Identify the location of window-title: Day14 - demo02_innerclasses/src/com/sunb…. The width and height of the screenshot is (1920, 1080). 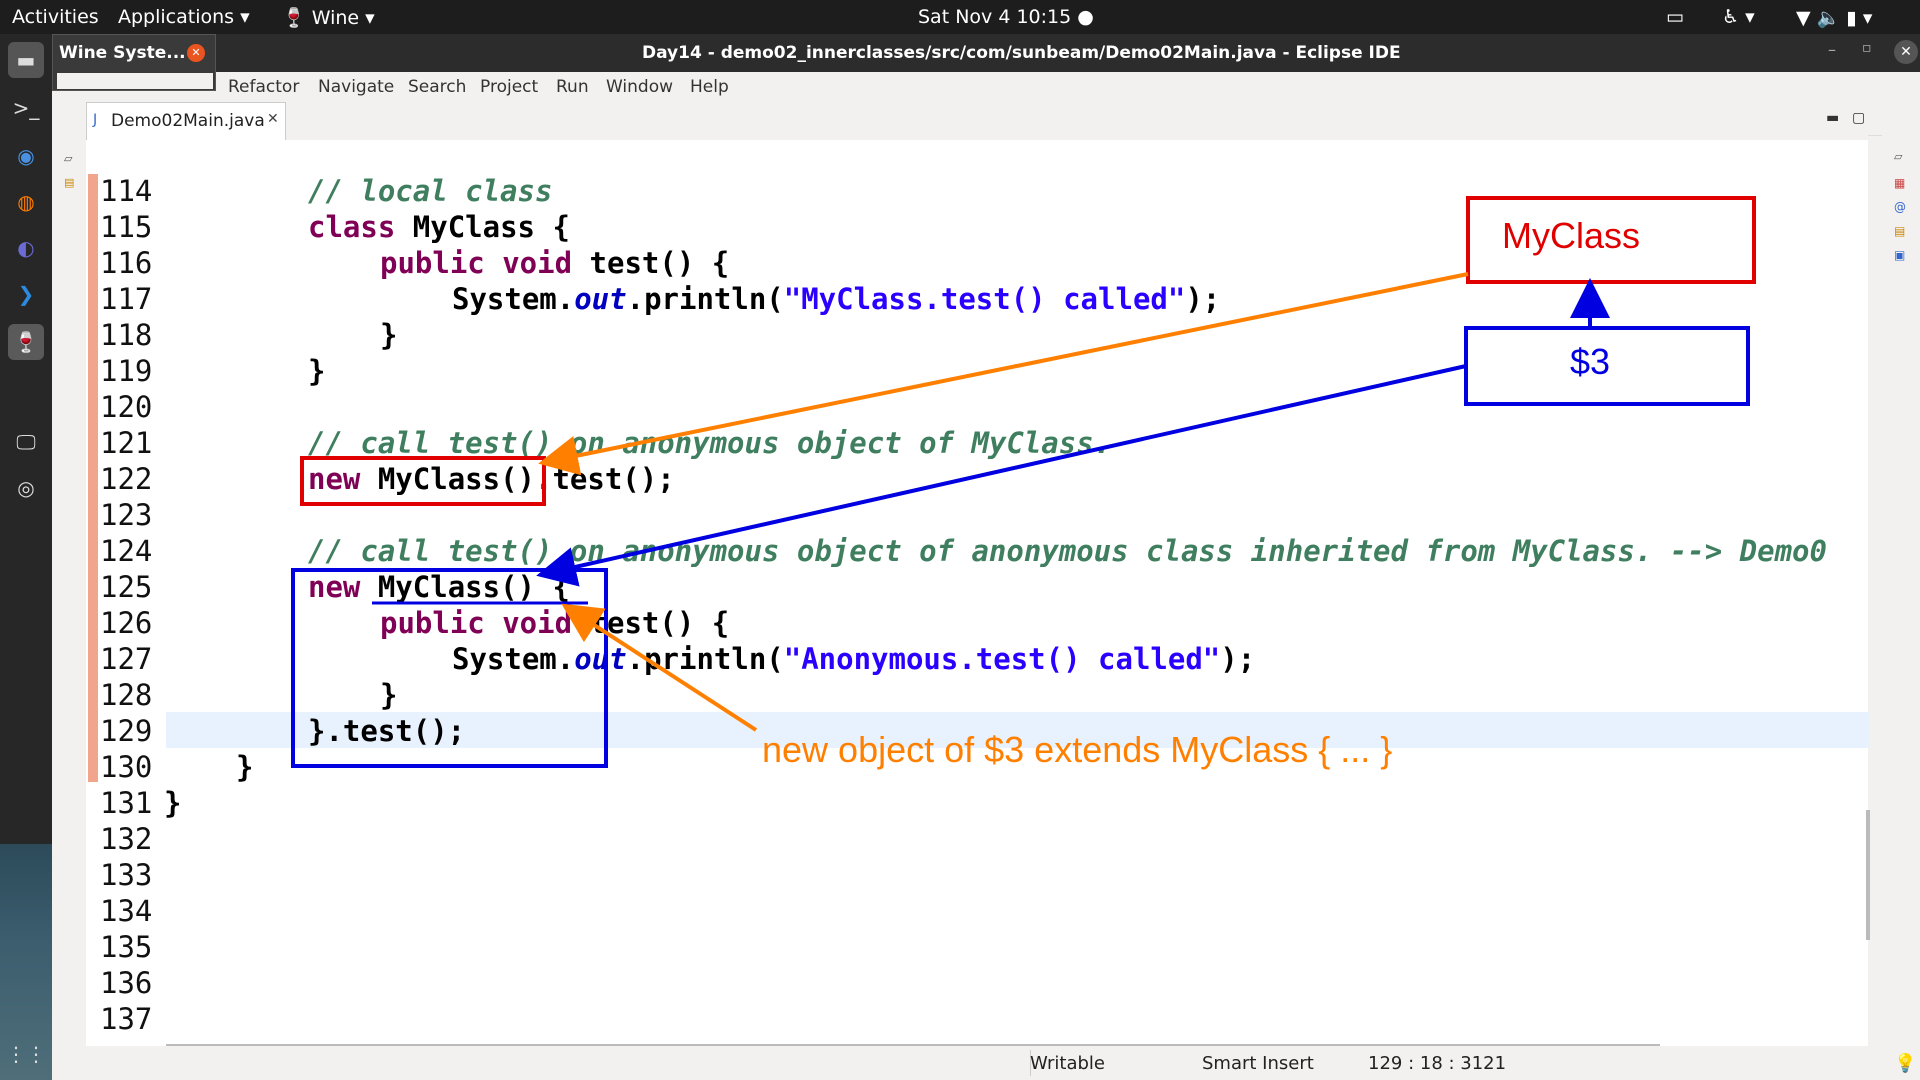
(1021, 53).